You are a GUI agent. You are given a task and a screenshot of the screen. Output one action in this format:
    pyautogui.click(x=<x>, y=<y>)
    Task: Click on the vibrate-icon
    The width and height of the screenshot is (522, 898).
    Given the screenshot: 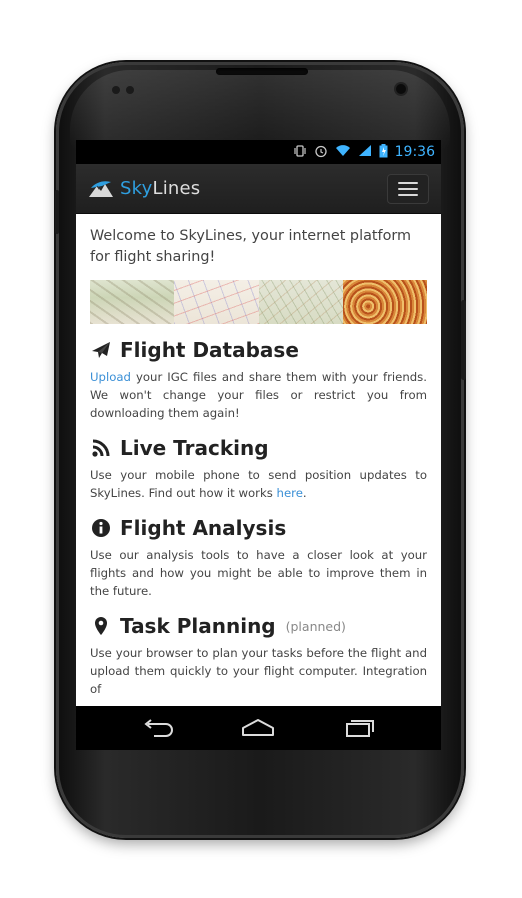 What is the action you would take?
    pyautogui.click(x=300, y=152)
    